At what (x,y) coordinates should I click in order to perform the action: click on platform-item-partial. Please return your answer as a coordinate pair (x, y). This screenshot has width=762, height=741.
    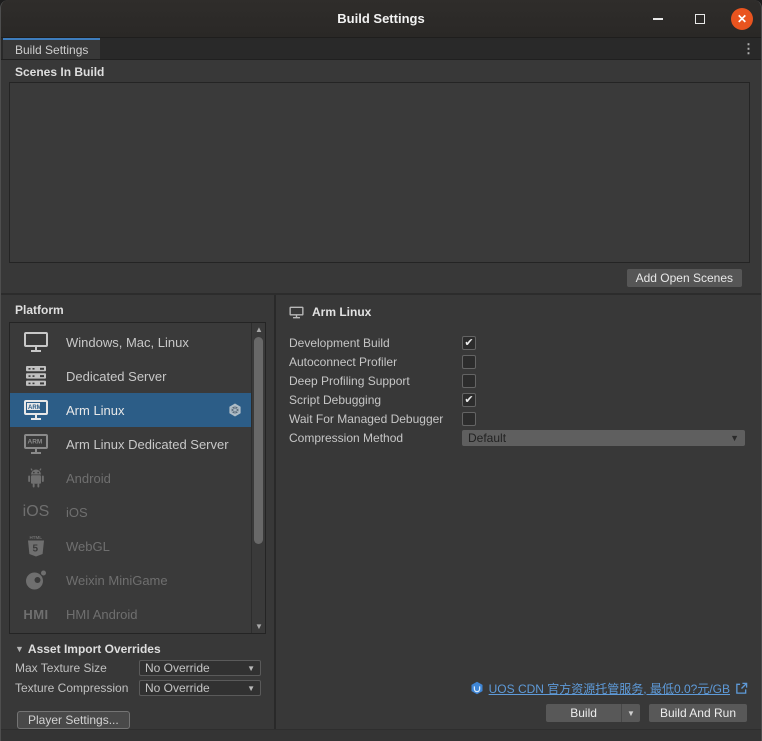
    Looking at the image, I should click on (130, 632).